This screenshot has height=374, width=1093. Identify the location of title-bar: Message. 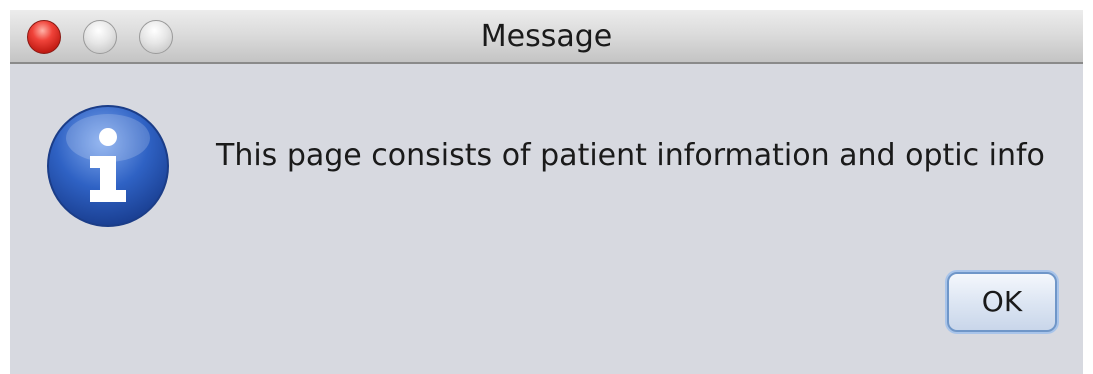
(546, 37).